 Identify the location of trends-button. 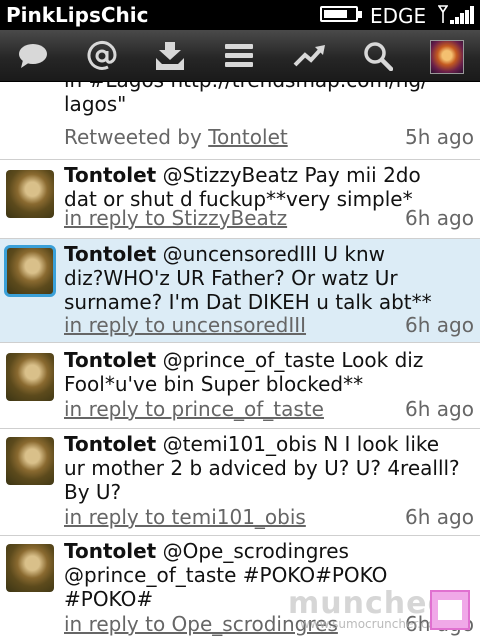
(310, 56).